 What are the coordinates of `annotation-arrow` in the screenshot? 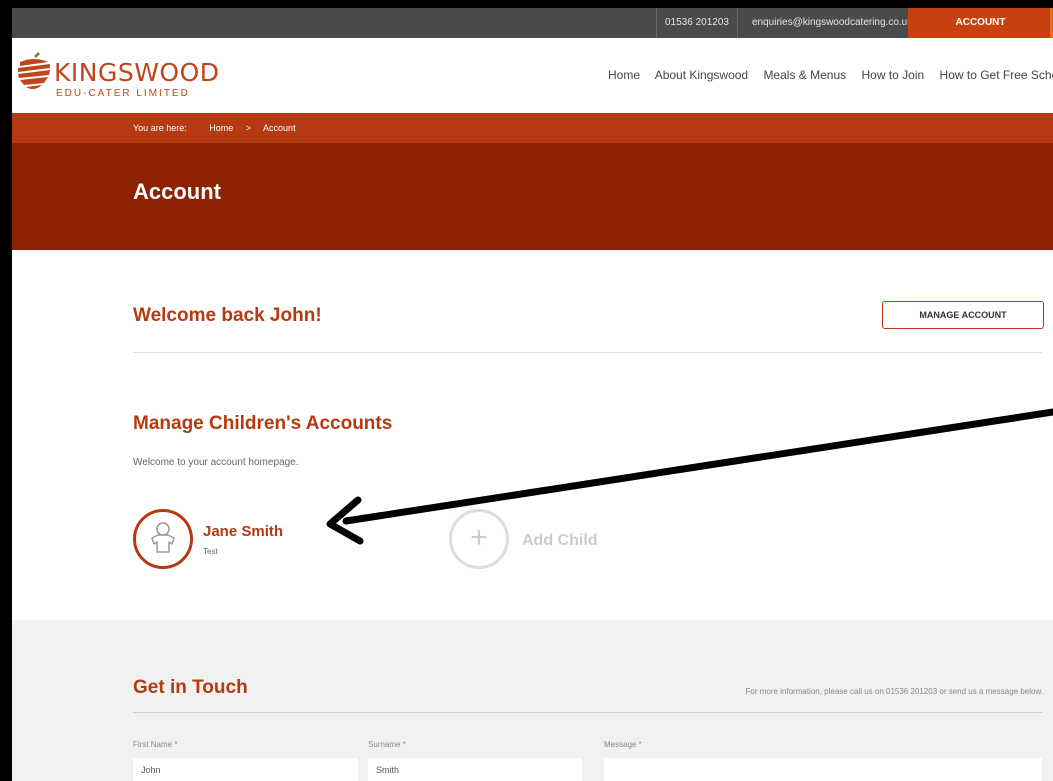 It's located at (689, 476).